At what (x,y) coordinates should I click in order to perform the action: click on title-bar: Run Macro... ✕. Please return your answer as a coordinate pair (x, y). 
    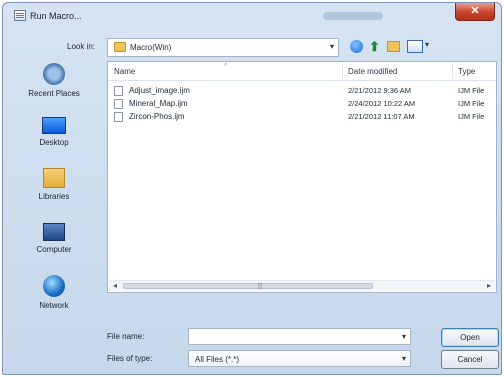
    Looking at the image, I should click on (252, 16).